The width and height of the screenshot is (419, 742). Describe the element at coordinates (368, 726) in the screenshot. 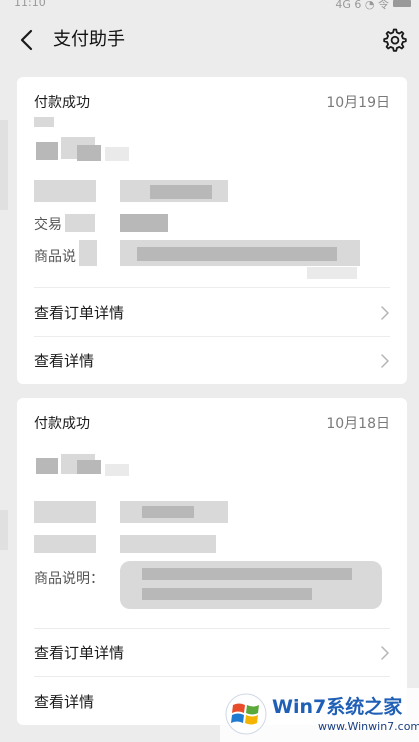

I see `watermark-url: www.Winwin7.com` at that location.